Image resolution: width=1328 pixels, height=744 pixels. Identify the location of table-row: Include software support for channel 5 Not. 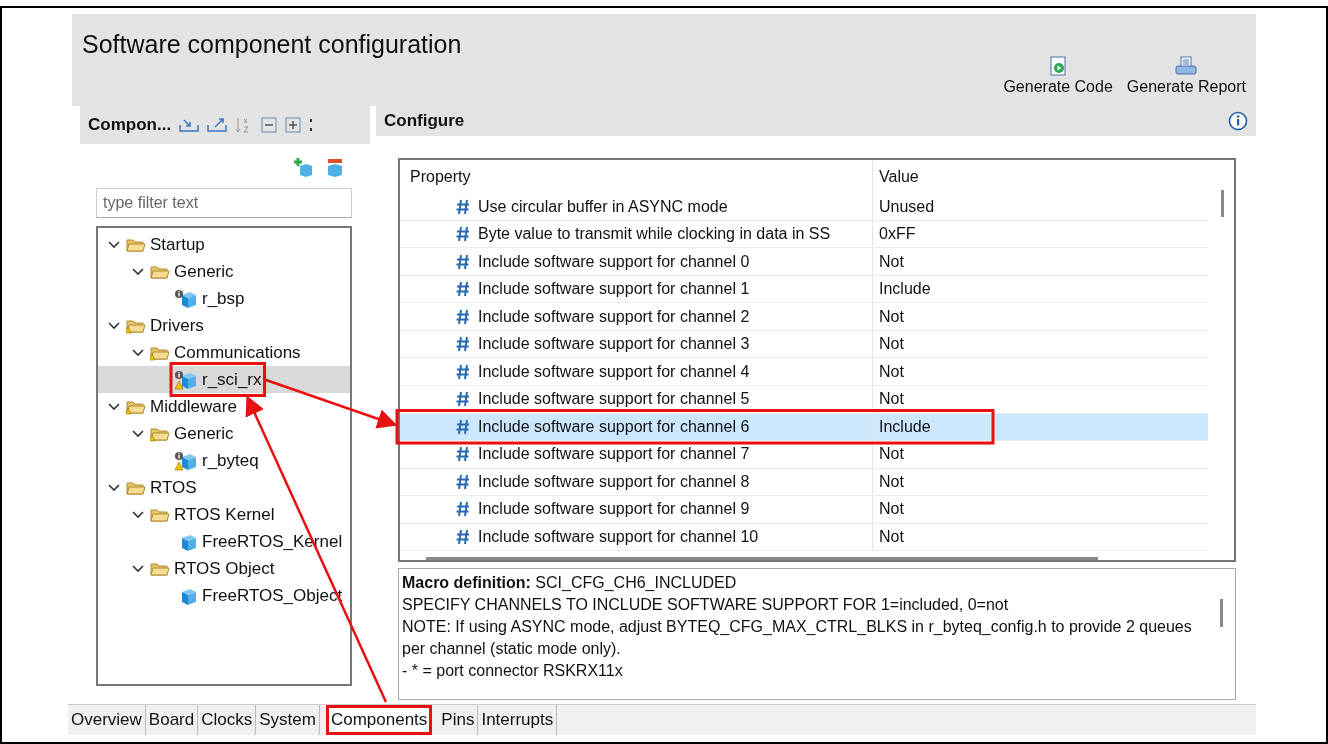
(804, 400).